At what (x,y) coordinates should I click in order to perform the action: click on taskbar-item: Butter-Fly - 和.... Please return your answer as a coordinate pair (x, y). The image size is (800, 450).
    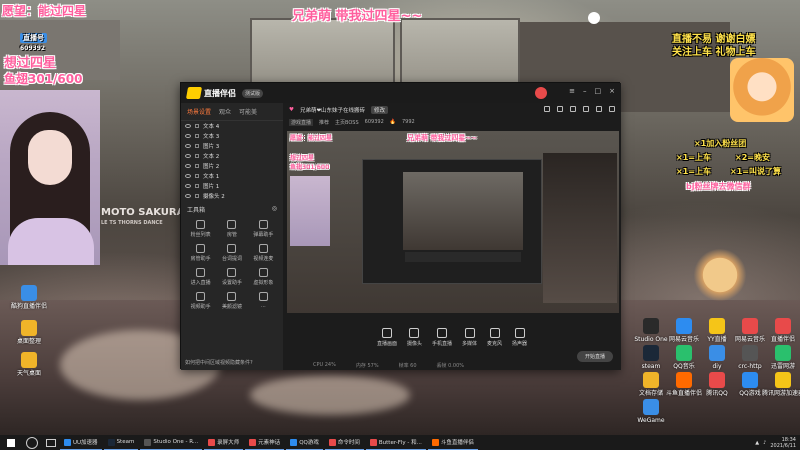
    Looking at the image, I should click on (395, 442).